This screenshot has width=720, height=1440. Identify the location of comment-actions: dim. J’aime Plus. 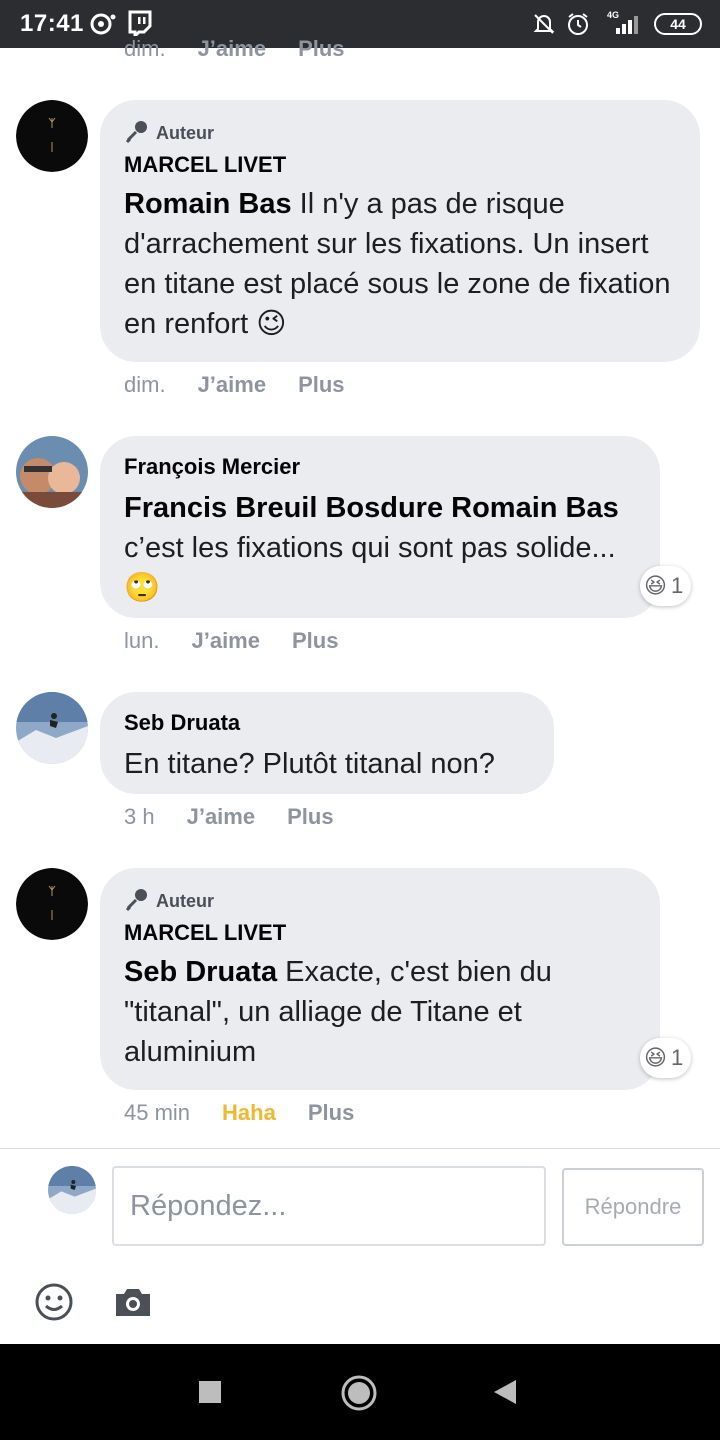
(234, 385).